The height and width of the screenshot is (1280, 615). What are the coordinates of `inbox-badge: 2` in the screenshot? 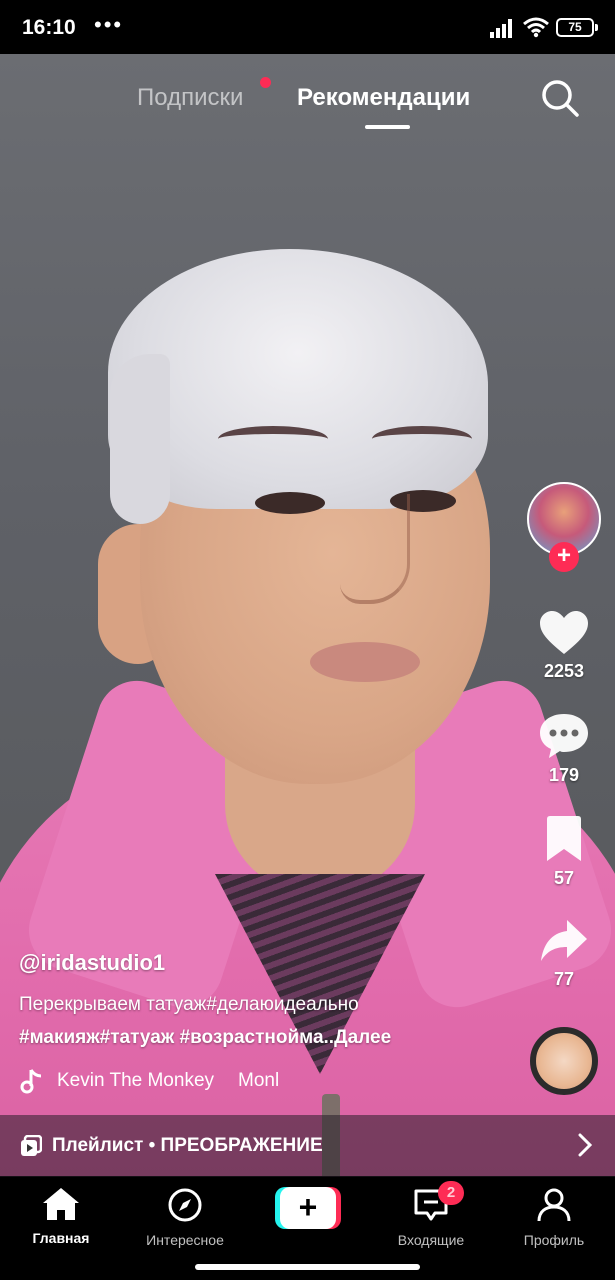 It's located at (451, 1193).